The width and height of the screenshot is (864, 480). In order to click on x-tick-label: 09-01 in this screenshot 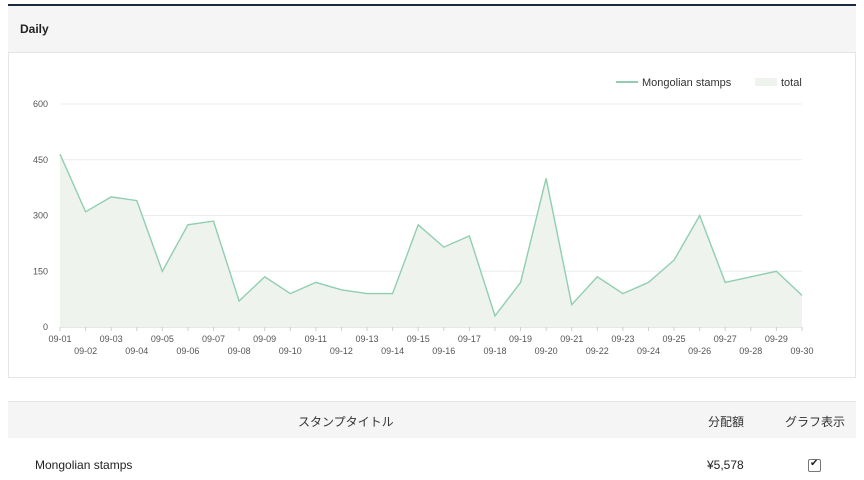, I will do `click(59, 339)`.